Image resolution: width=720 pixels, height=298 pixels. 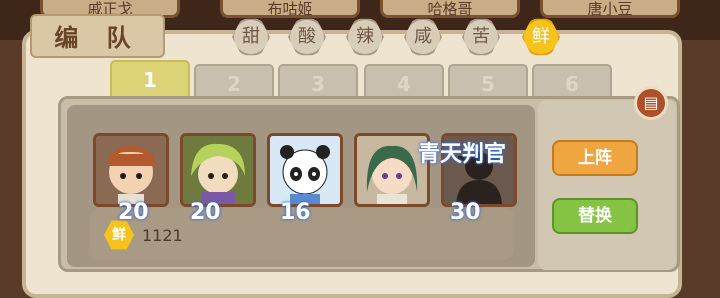 I want to click on slot-3-level: 16, so click(x=295, y=212).